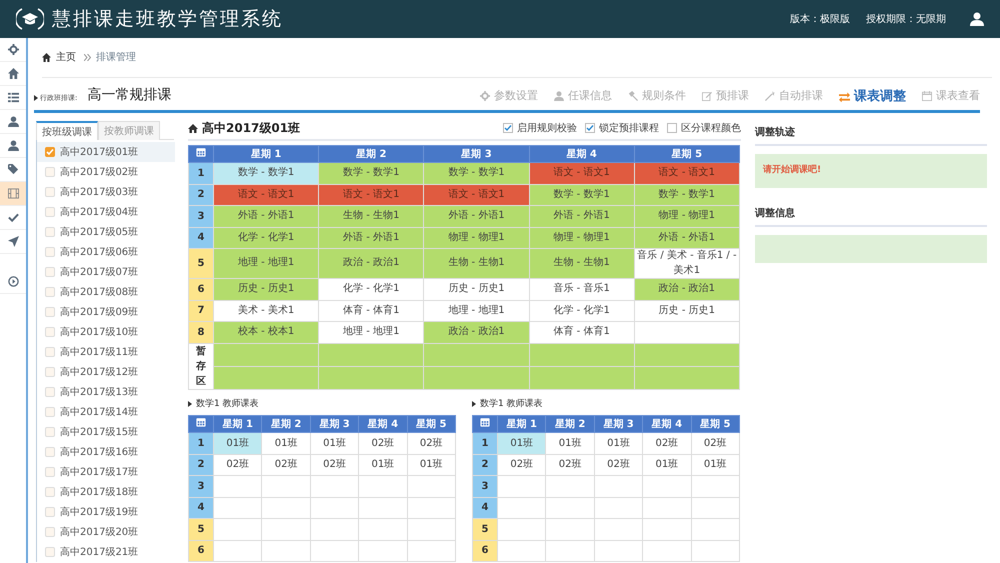 Image resolution: width=1000 pixels, height=563 pixels. What do you see at coordinates (477, 289) in the screenshot?
I see `lesson-cell: 历史 - 历史1` at bounding box center [477, 289].